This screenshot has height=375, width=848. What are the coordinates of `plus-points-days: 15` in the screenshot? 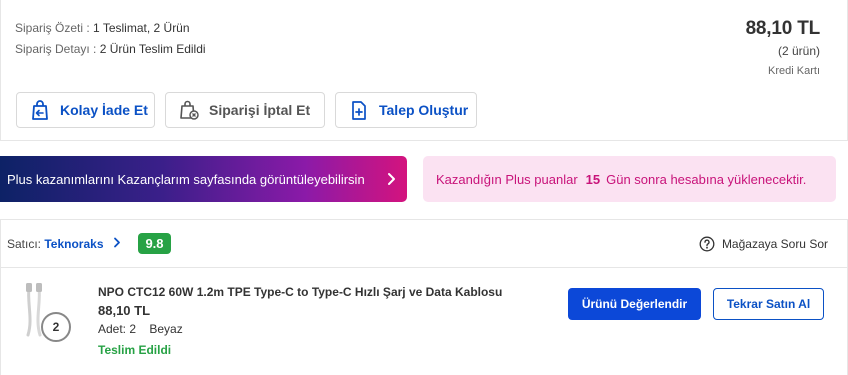 It's located at (593, 179).